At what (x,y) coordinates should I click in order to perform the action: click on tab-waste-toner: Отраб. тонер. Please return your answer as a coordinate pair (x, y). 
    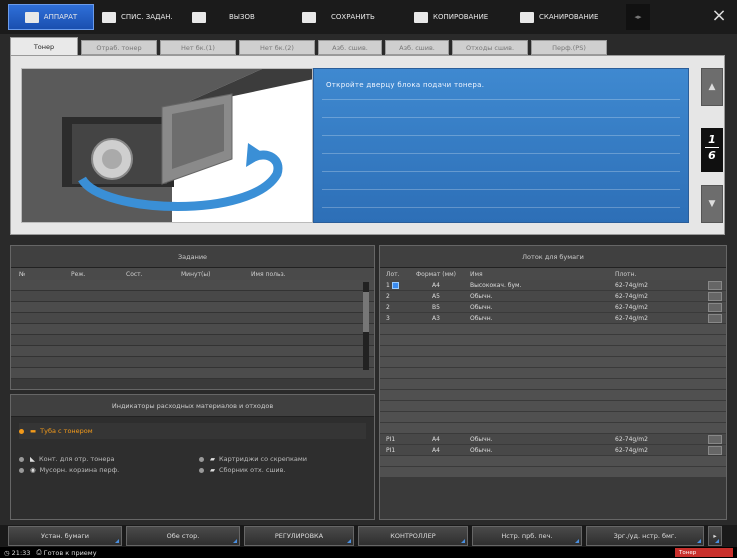
    Looking at the image, I should click on (119, 47).